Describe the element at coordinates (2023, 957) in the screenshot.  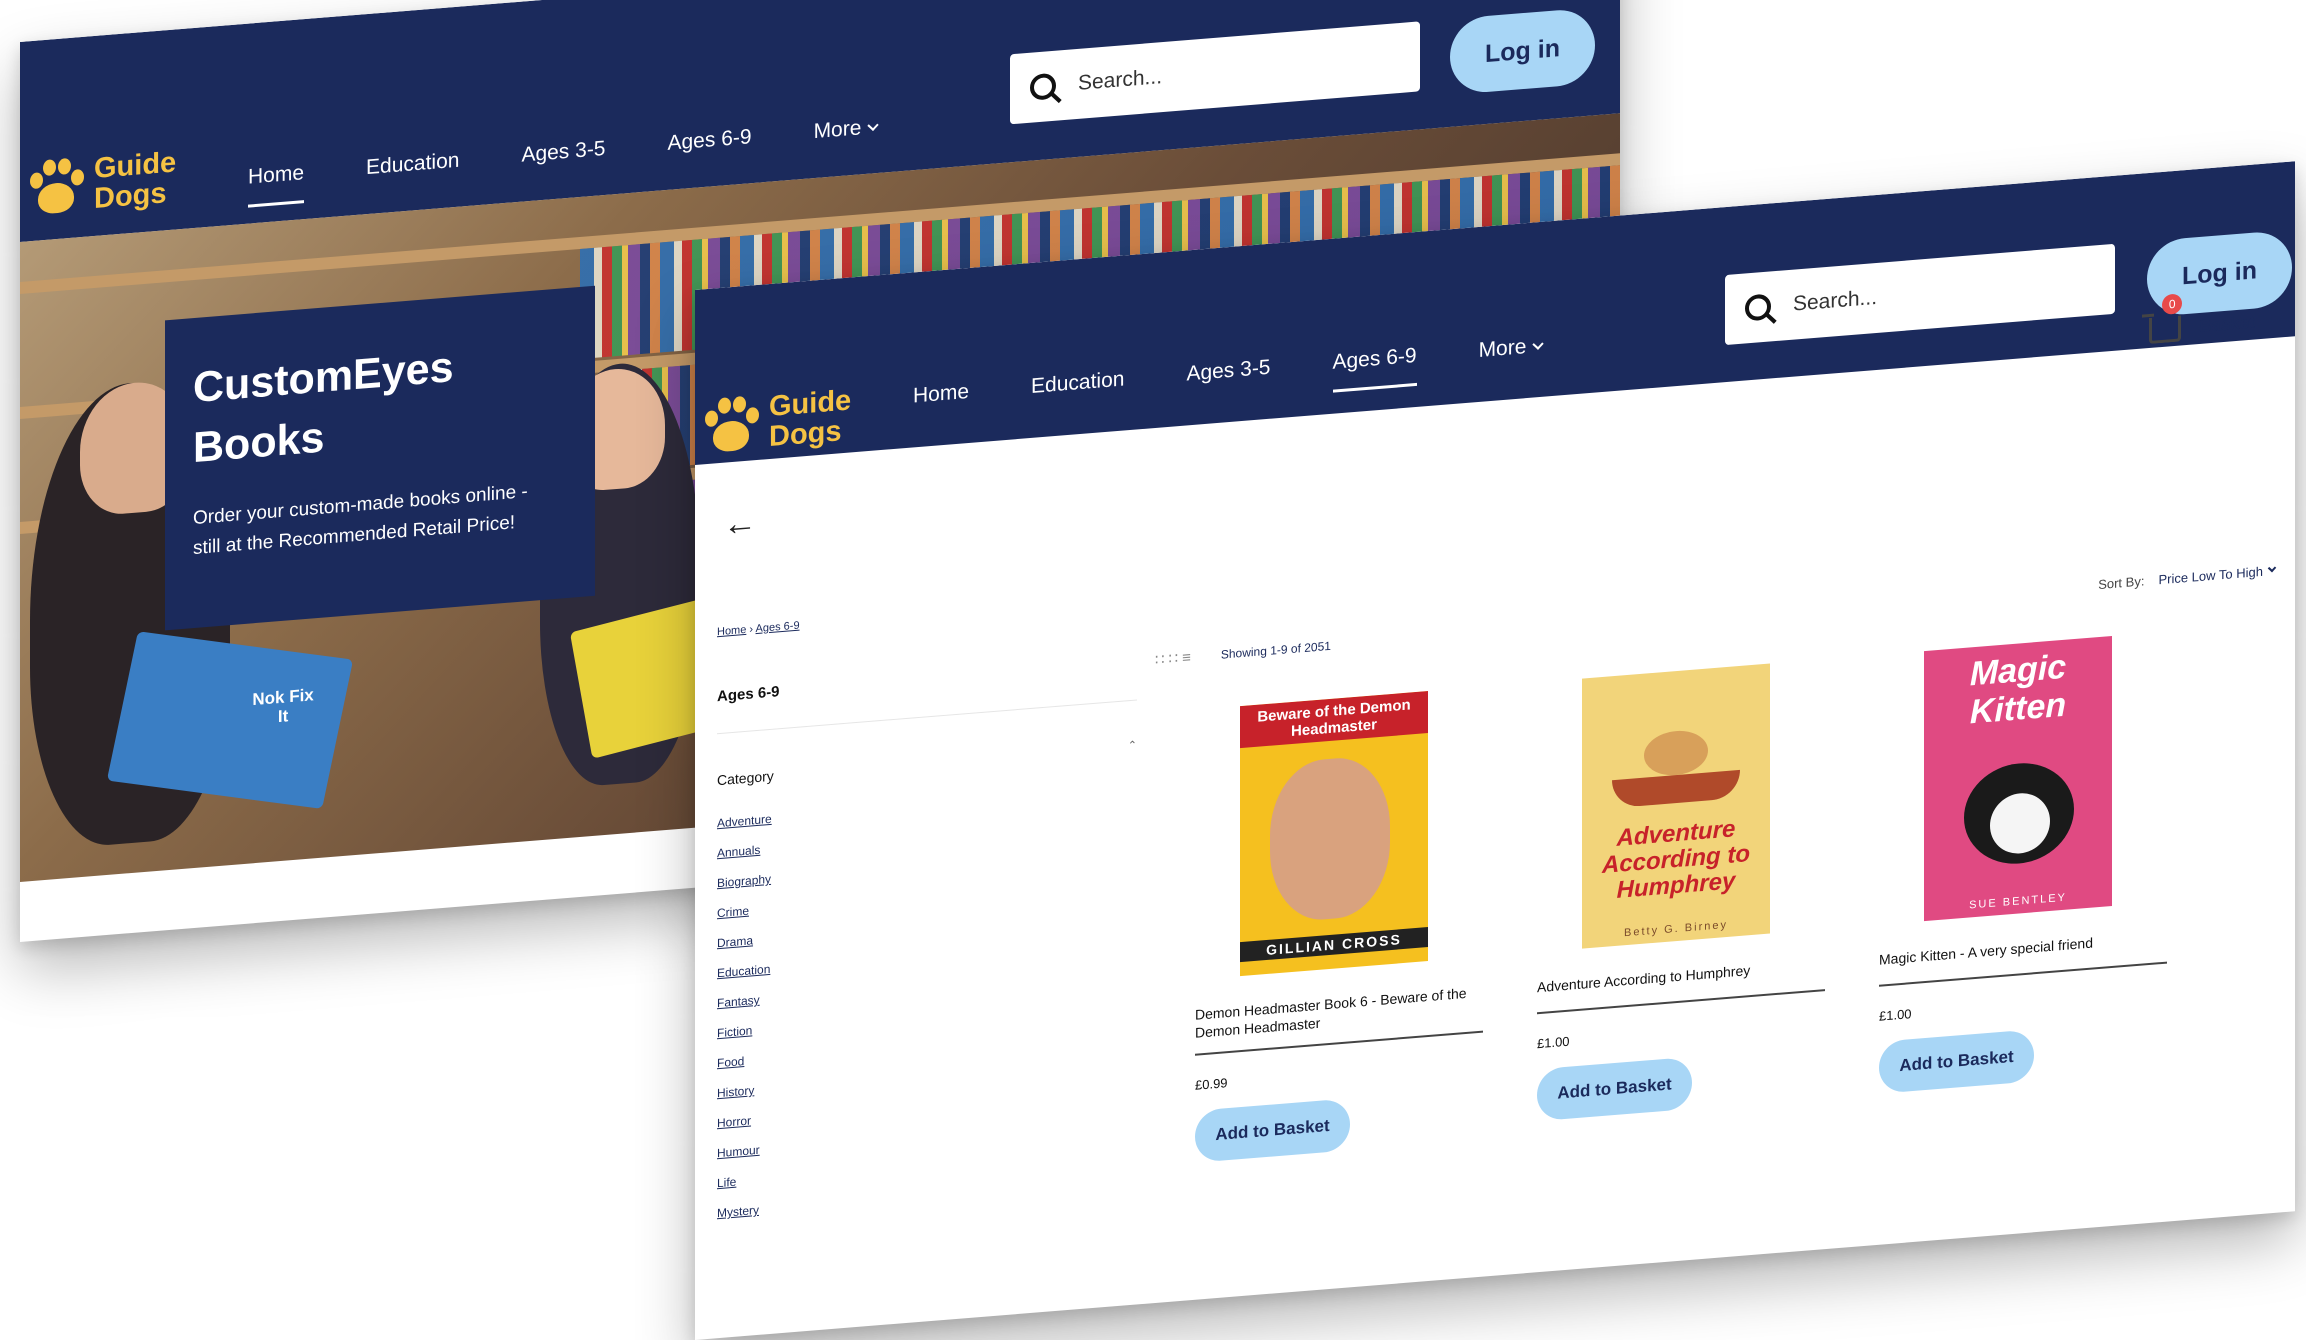
I see `product-name: Magic Kitten - A very special friend` at that location.